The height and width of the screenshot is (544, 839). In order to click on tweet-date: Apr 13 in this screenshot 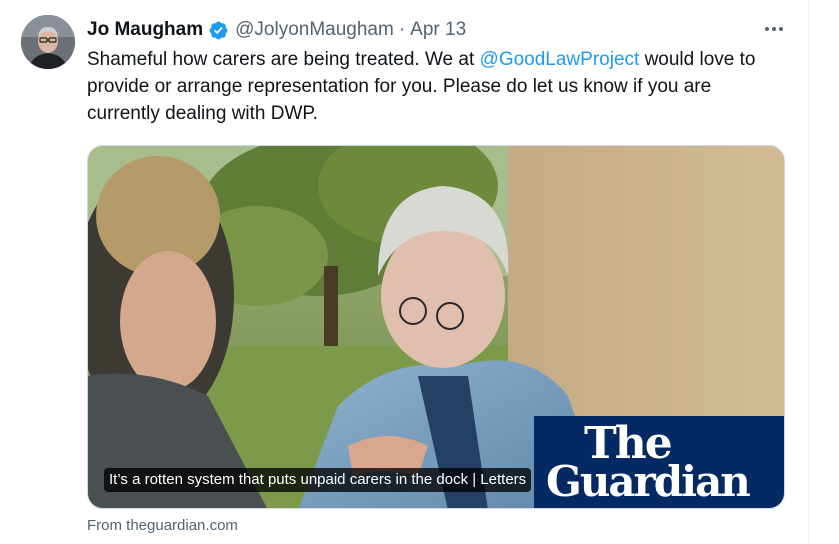, I will do `click(438, 30)`.